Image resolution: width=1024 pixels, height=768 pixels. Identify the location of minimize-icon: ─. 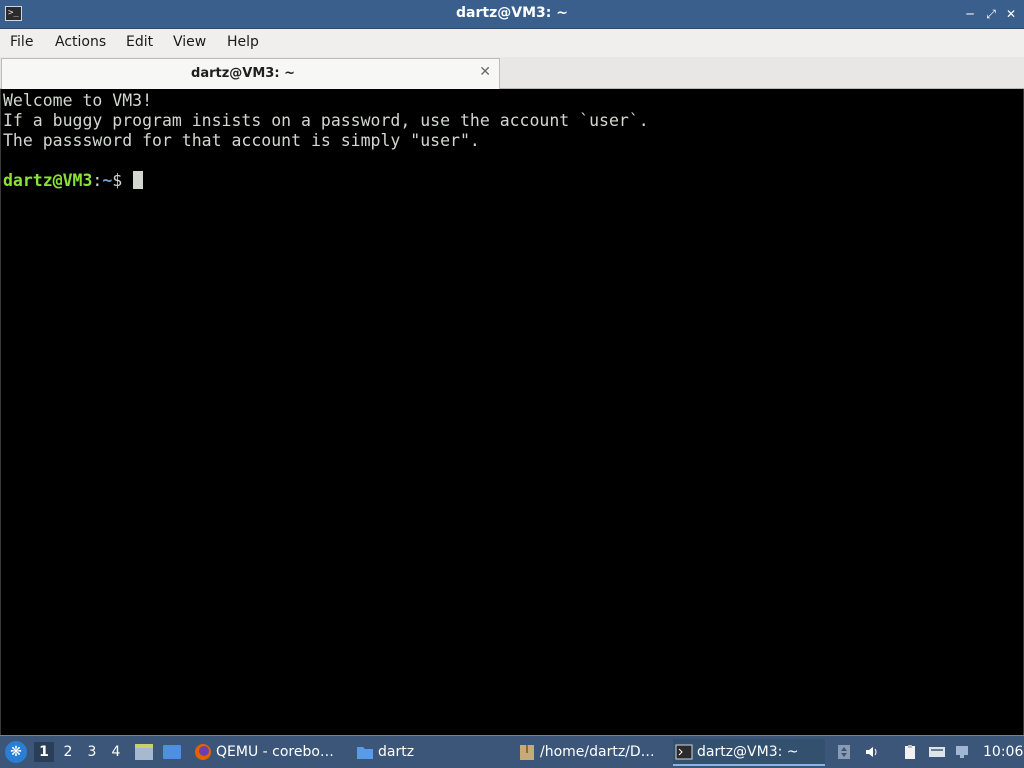
(970, 14).